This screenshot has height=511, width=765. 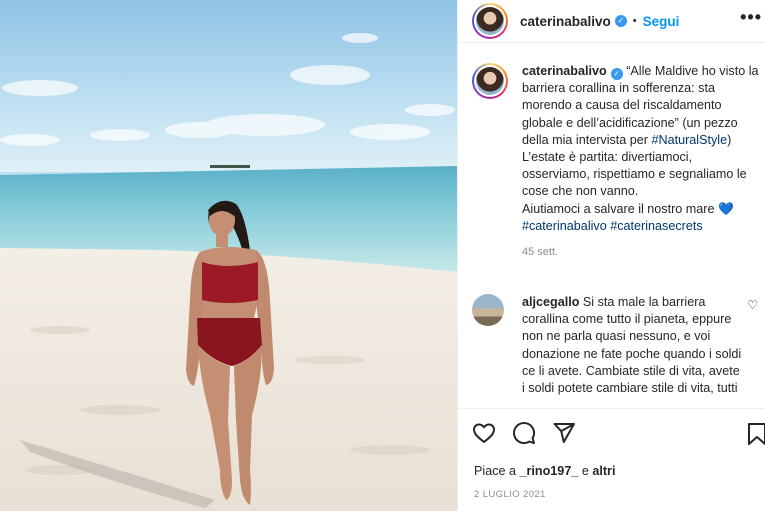 What do you see at coordinates (550, 302) in the screenshot?
I see `commenter-username: aljcegallo` at bounding box center [550, 302].